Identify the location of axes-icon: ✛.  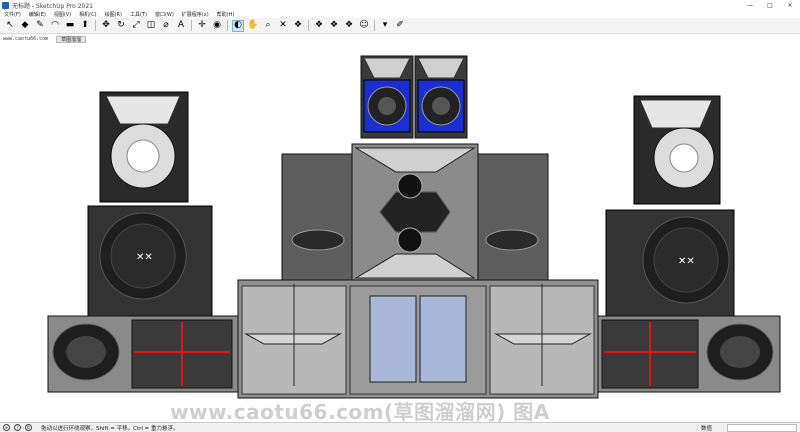
(202, 26).